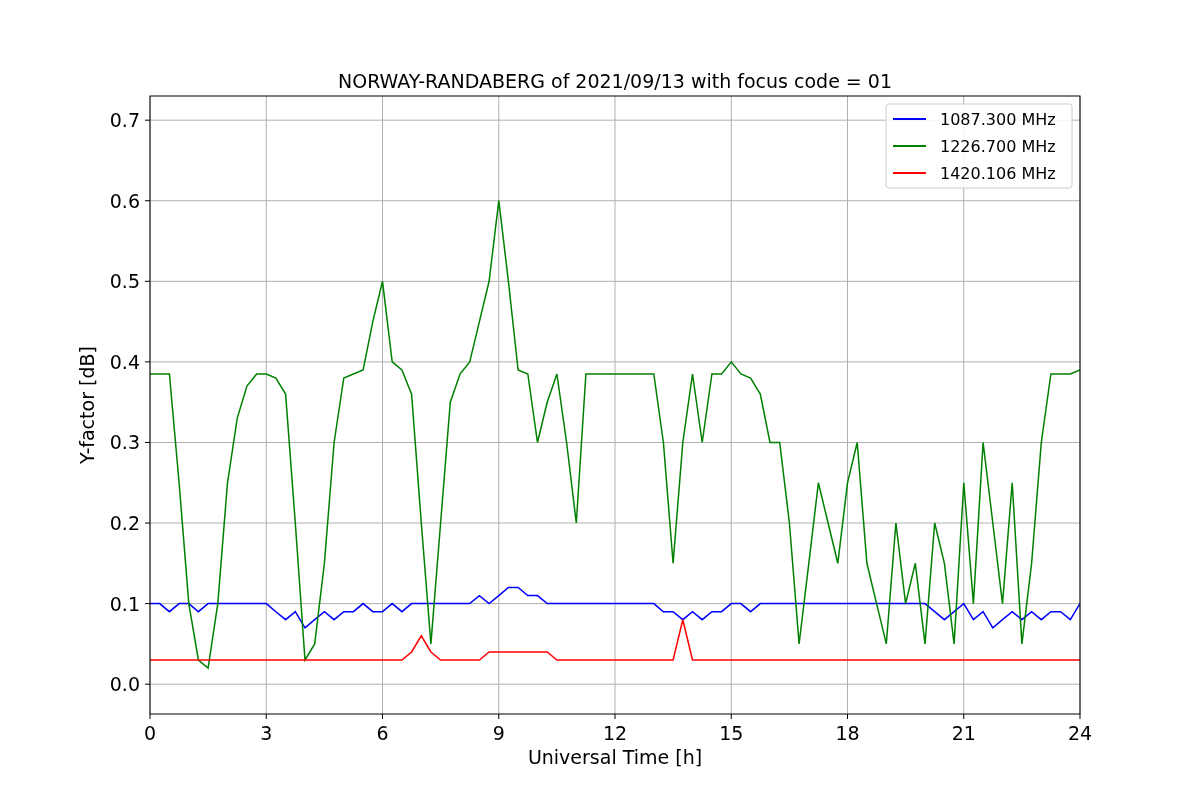 The image size is (1200, 800). What do you see at coordinates (87, 405) in the screenshot?
I see `y-axis-label: Y-factor [dB]` at bounding box center [87, 405].